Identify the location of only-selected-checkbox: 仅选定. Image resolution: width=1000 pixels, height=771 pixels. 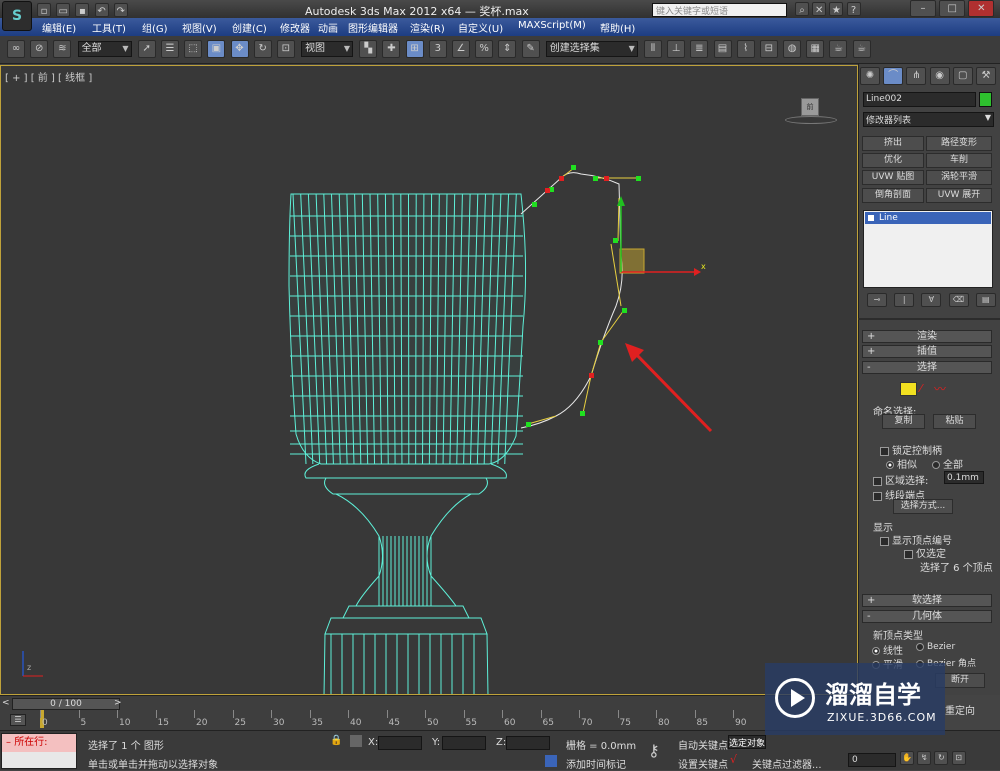
(925, 552).